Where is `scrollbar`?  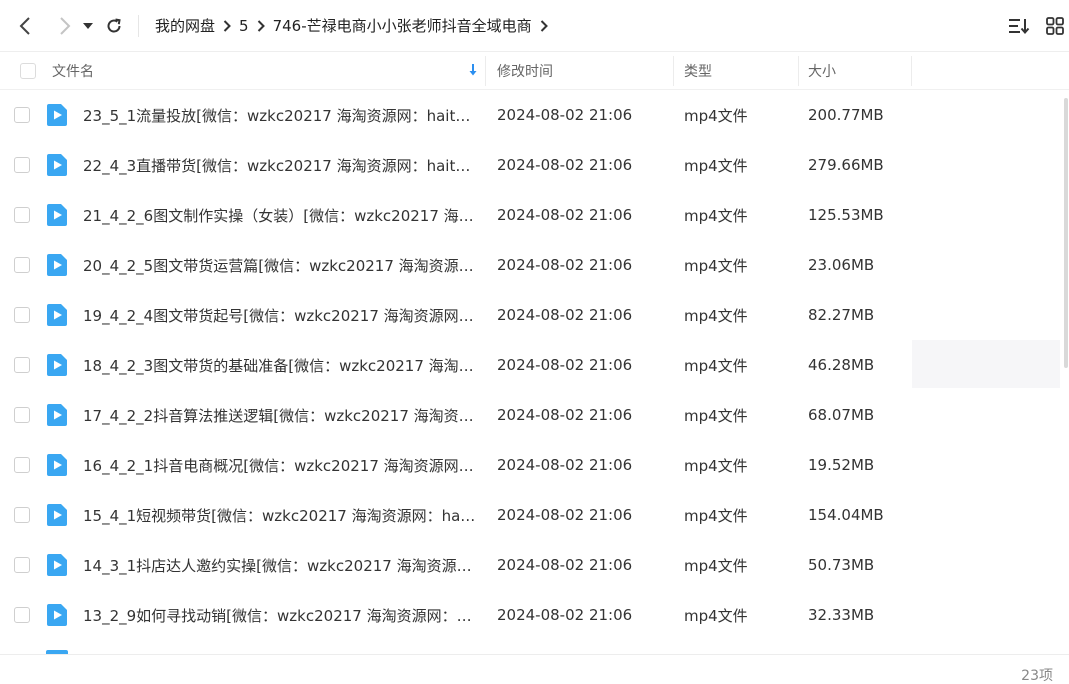
scrollbar is located at coordinates (1066, 369).